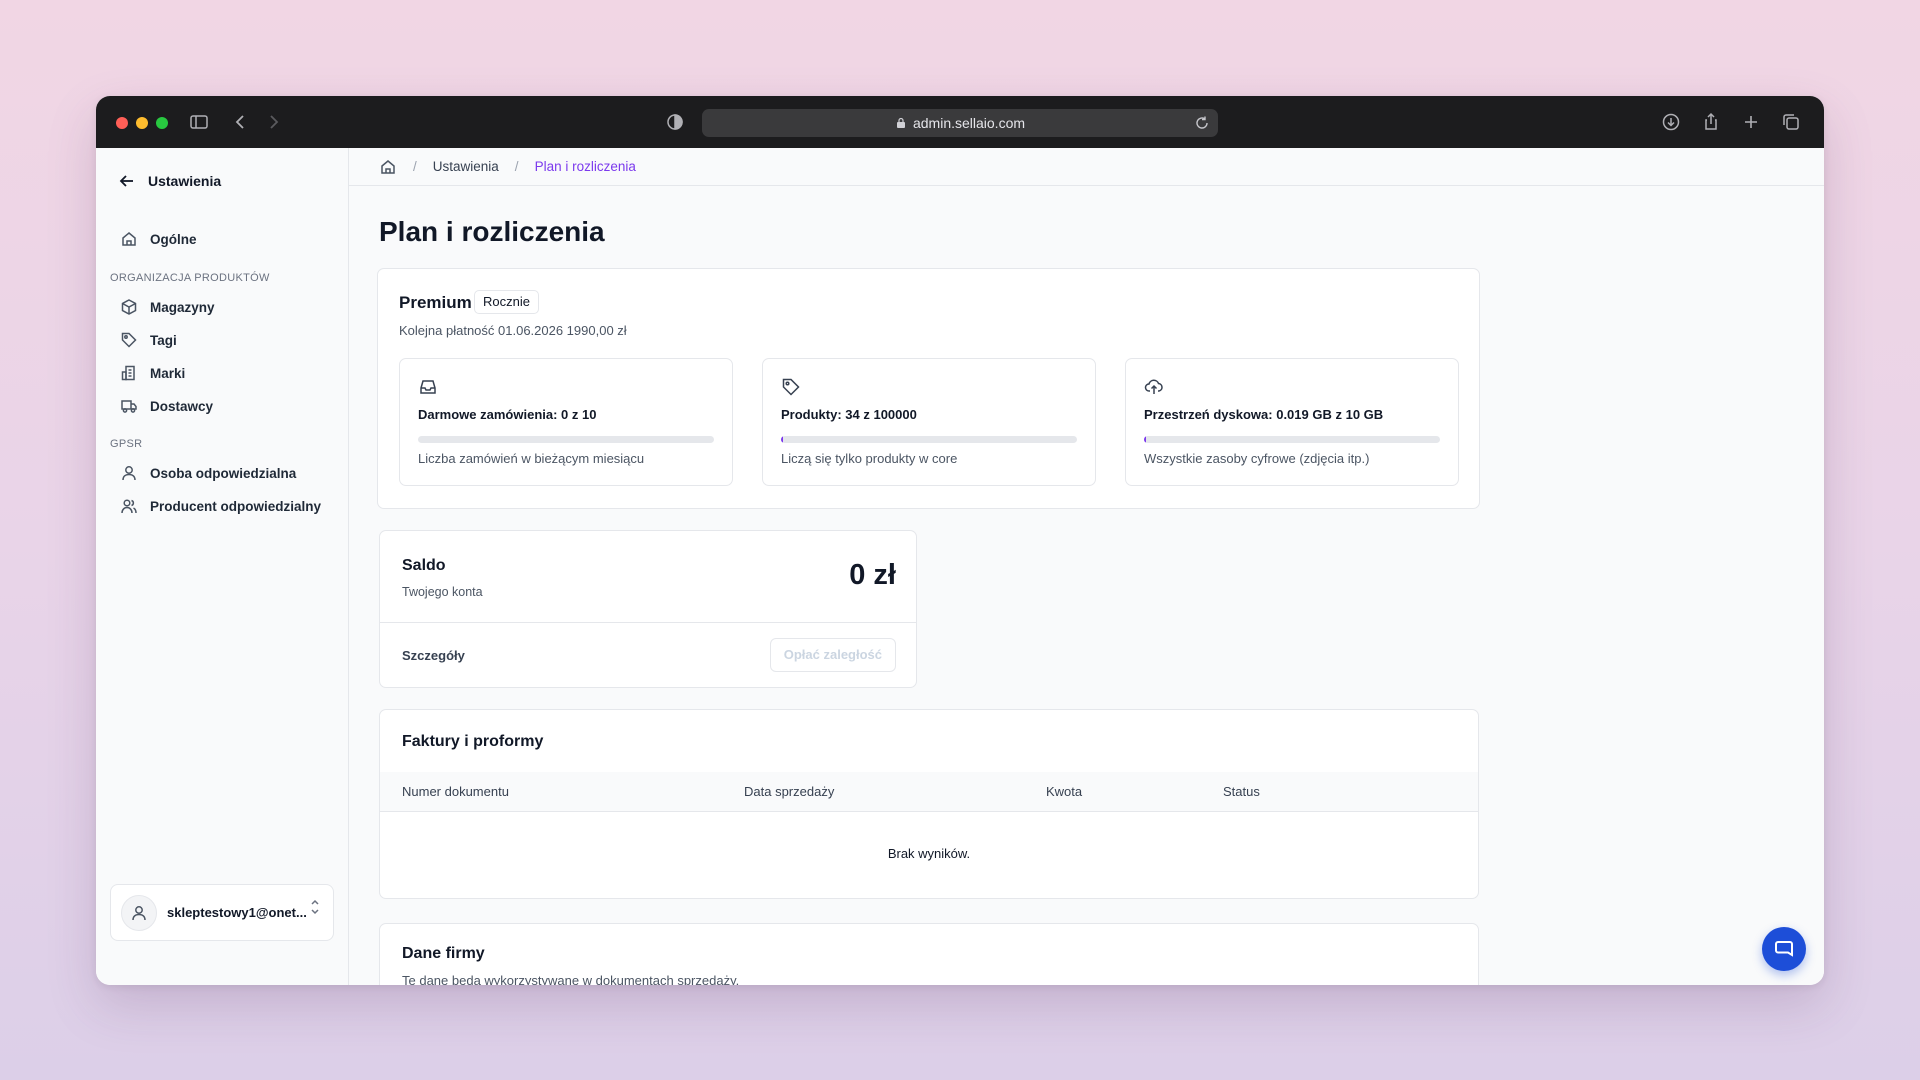  What do you see at coordinates (1241, 791) in the screenshot?
I see `column-header-status: Status` at bounding box center [1241, 791].